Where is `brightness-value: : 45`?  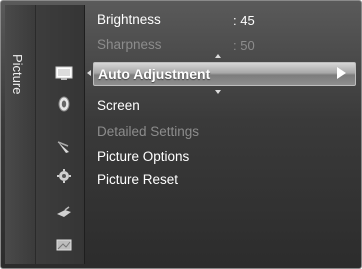
brightness-value: : 45 is located at coordinates (244, 20).